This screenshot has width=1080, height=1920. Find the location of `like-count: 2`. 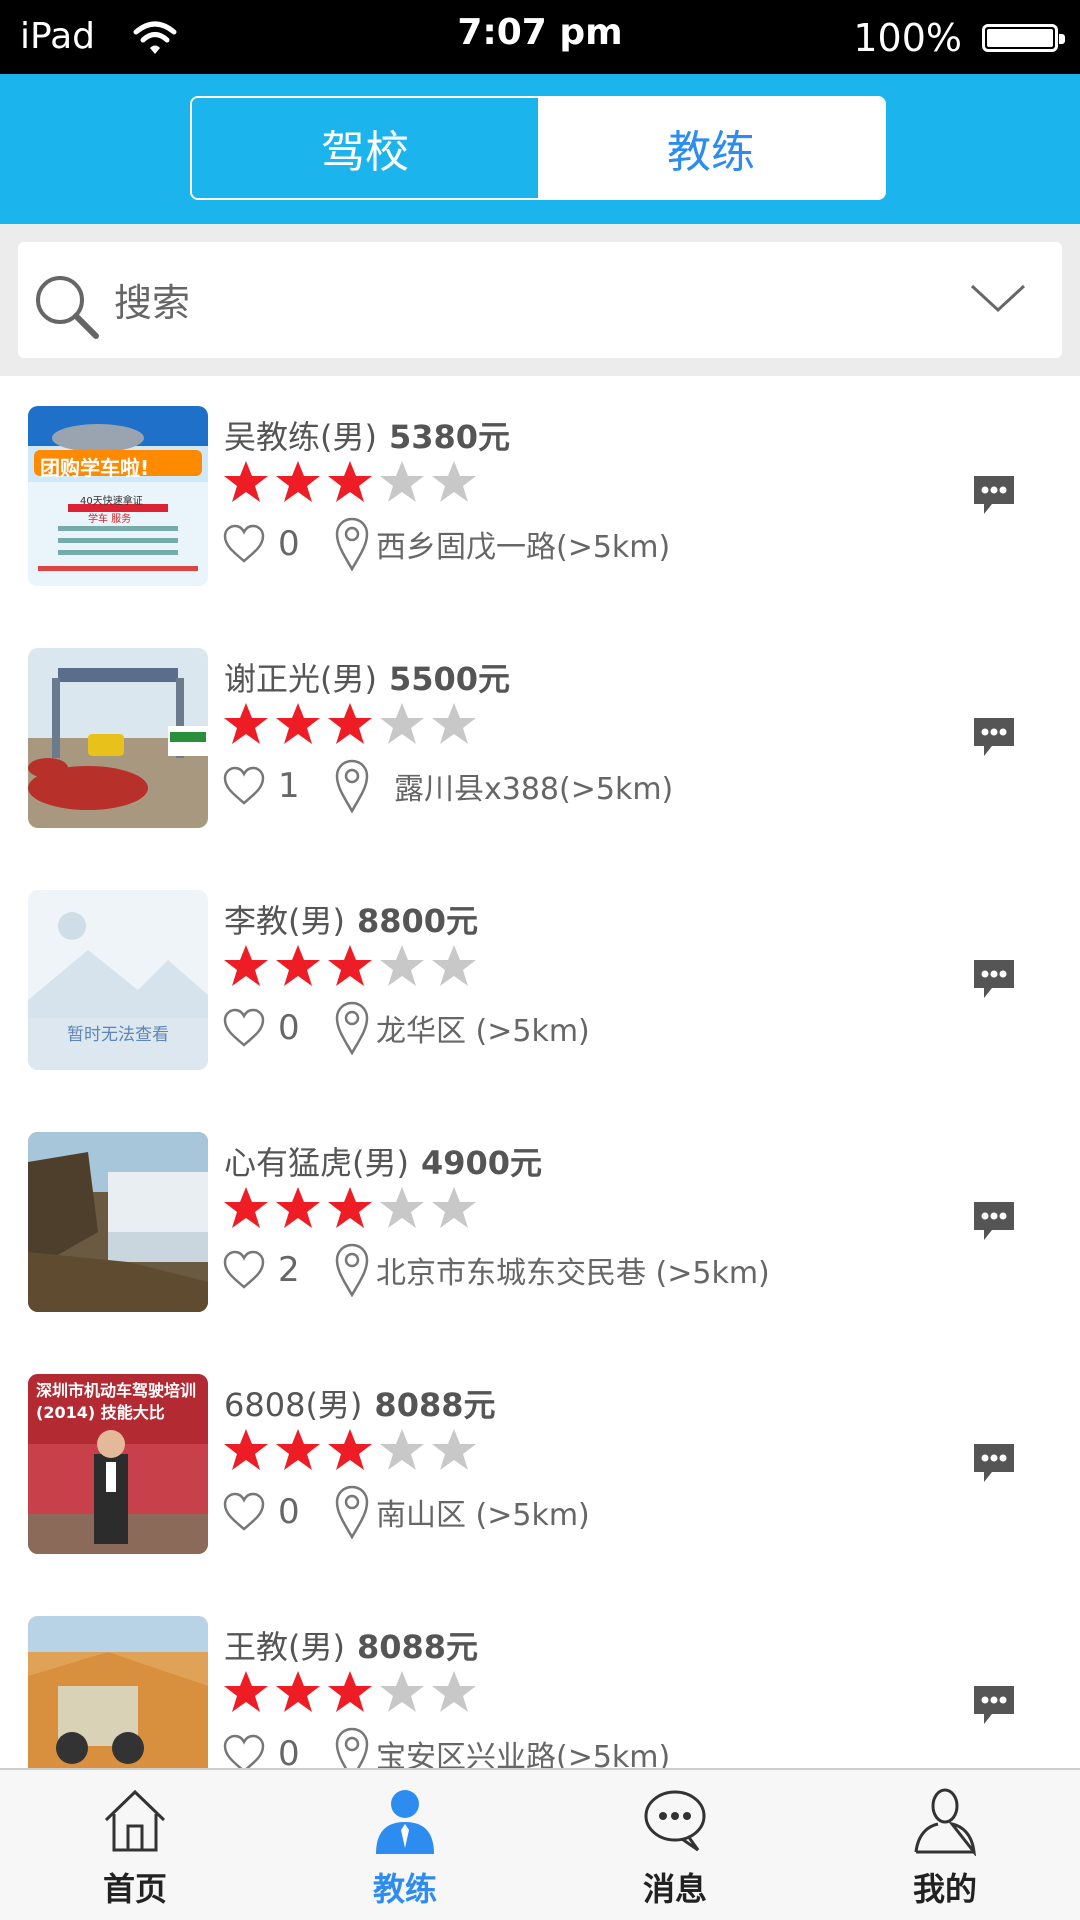

like-count: 2 is located at coordinates (289, 1270).